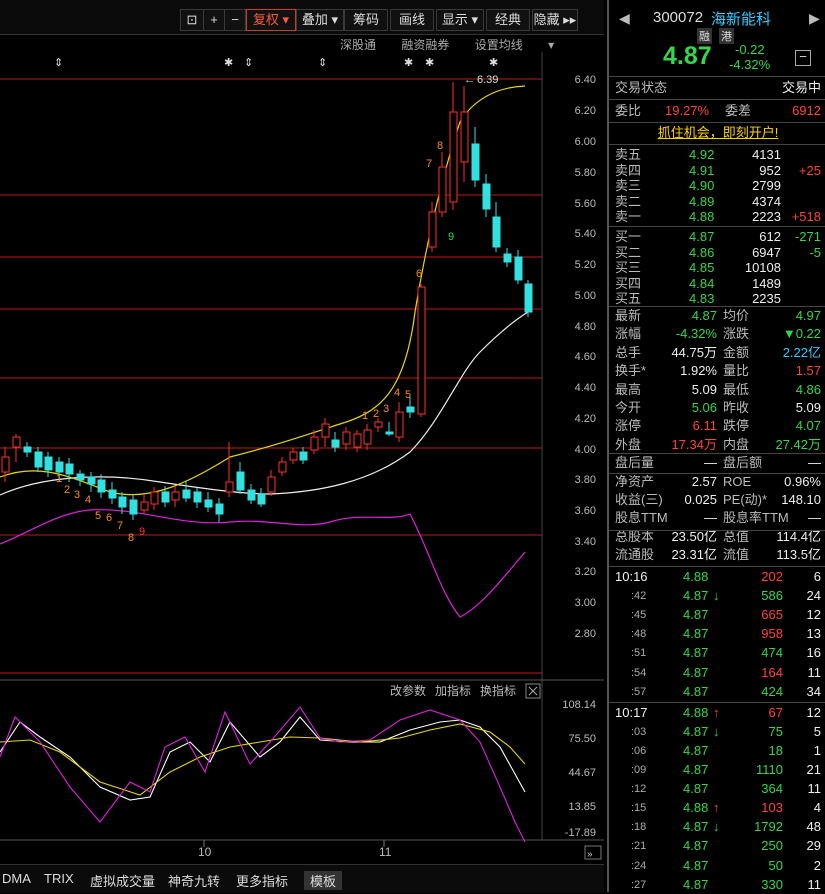 This screenshot has height=894, width=825. I want to click on stat-label: 内盘, so click(736, 444).